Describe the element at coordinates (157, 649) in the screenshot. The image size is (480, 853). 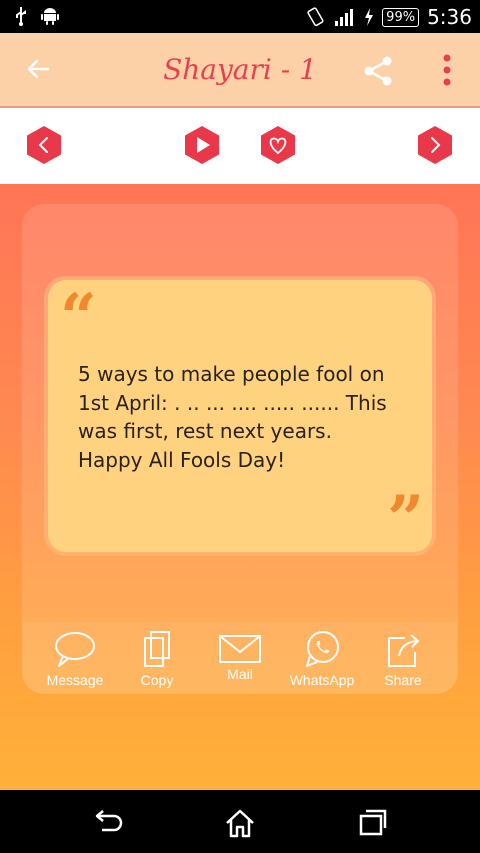
I see `copy-icon` at that location.